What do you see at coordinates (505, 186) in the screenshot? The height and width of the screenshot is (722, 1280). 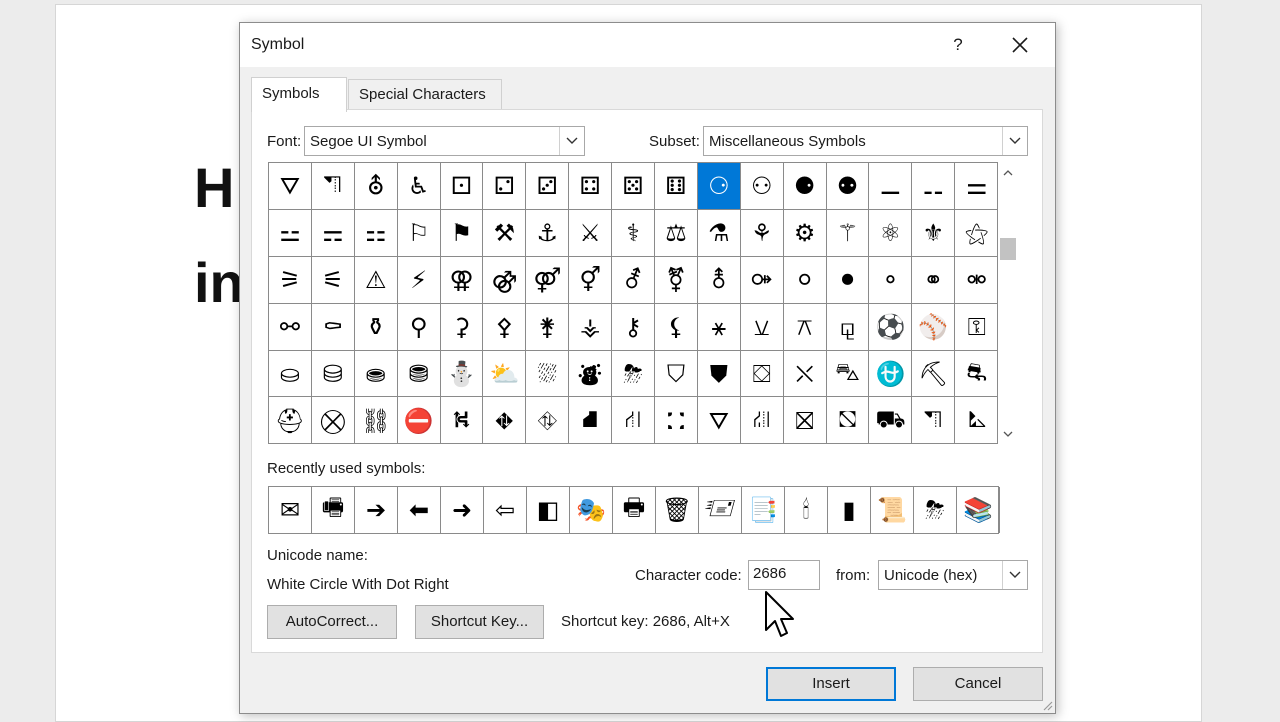 I see `symbol-cell: ⚁` at bounding box center [505, 186].